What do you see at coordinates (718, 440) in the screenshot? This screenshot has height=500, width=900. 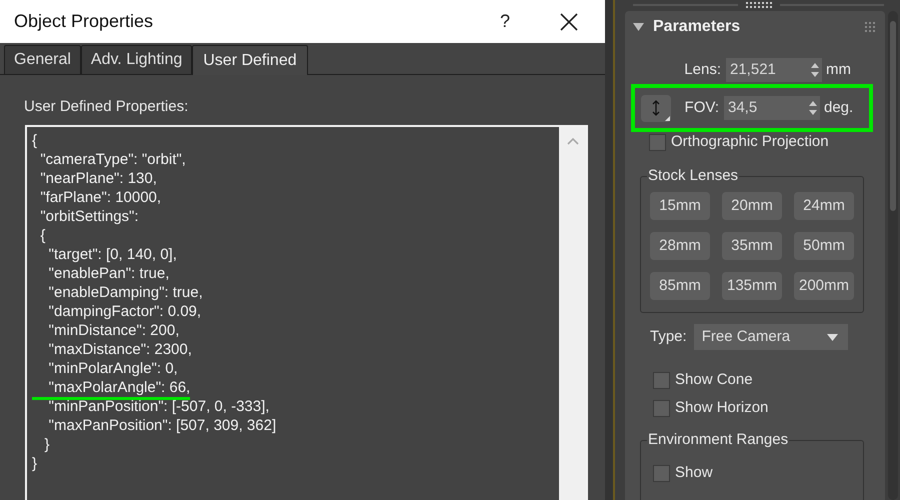 I see `group-title: Environment Ranges` at bounding box center [718, 440].